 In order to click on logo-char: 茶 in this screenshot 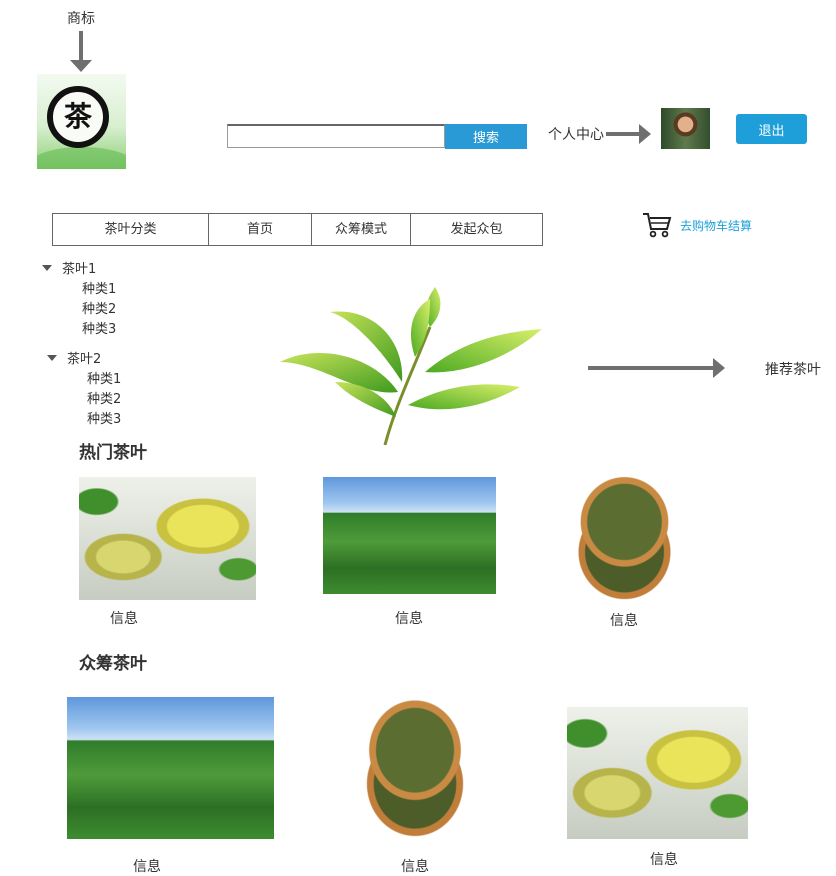, I will do `click(77, 116)`.